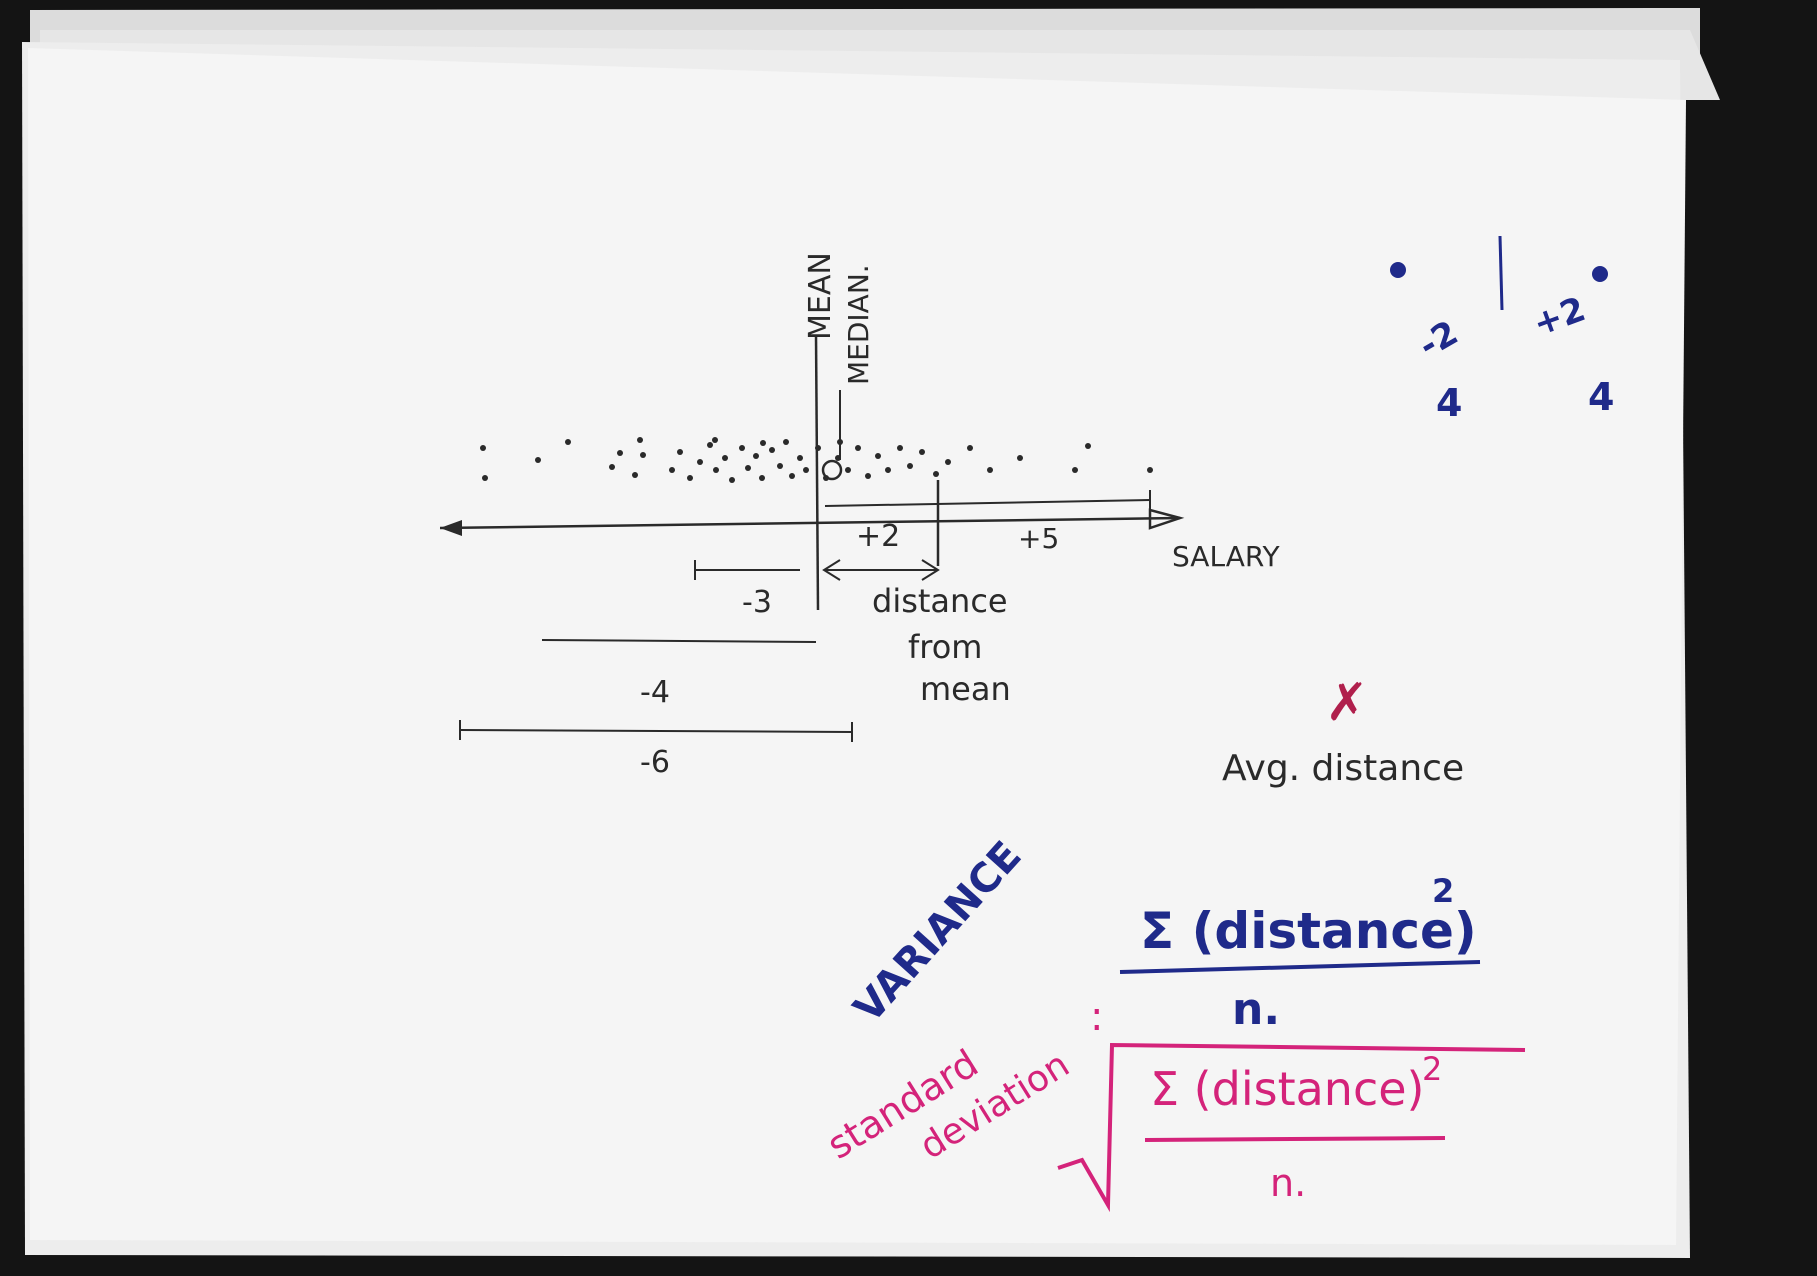 This screenshot has width=1817, height=1276. Describe the element at coordinates (858, 324) in the screenshot. I see `median-label: MEDIAN.` at that location.